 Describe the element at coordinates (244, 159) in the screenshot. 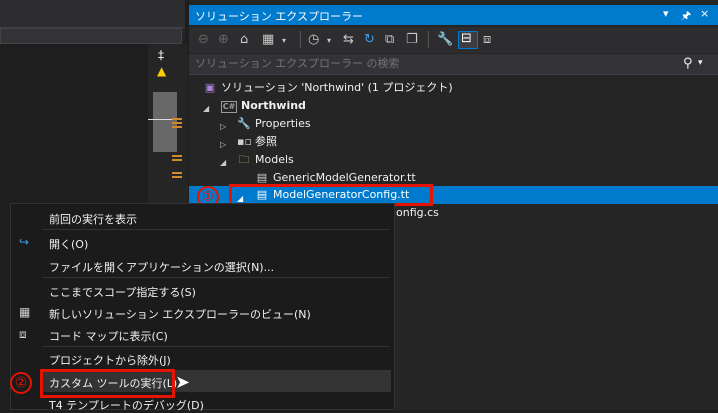

I see `folder-icon: 🗀` at that location.